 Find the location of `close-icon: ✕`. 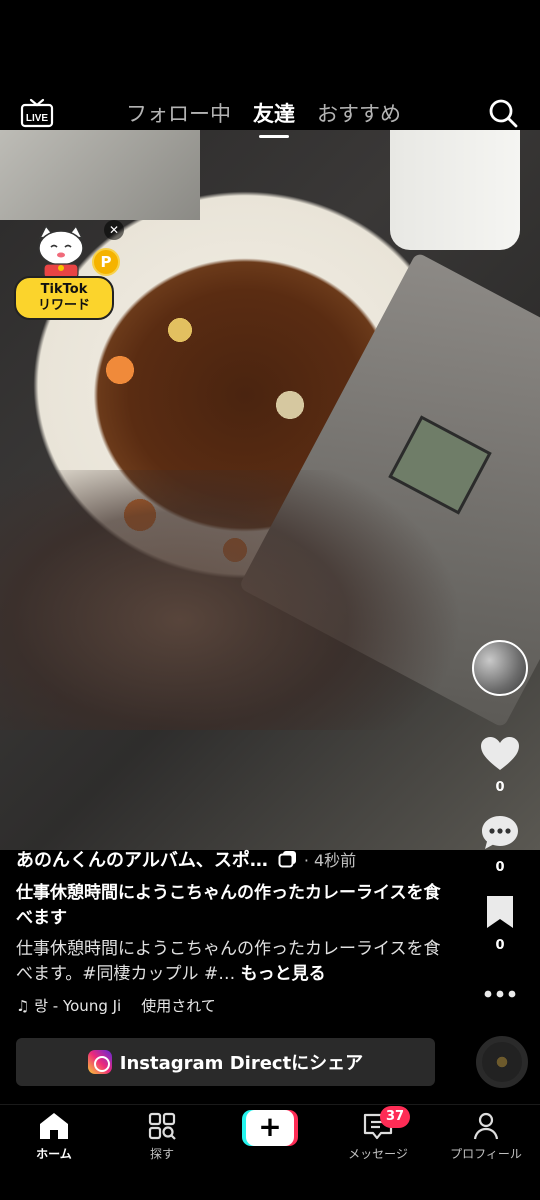

close-icon: ✕ is located at coordinates (114, 230).